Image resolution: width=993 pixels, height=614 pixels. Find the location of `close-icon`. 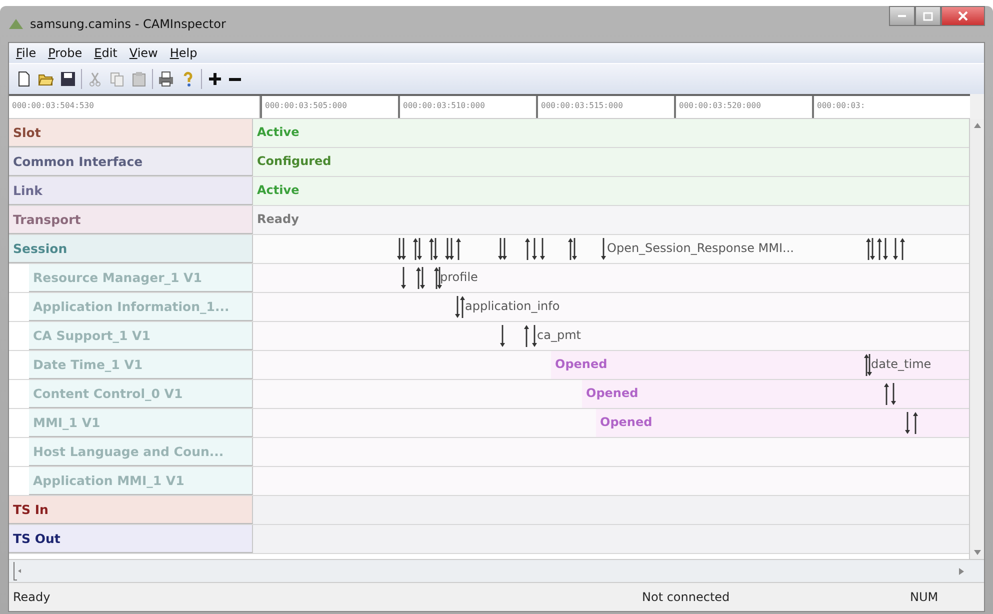

close-icon is located at coordinates (963, 16).